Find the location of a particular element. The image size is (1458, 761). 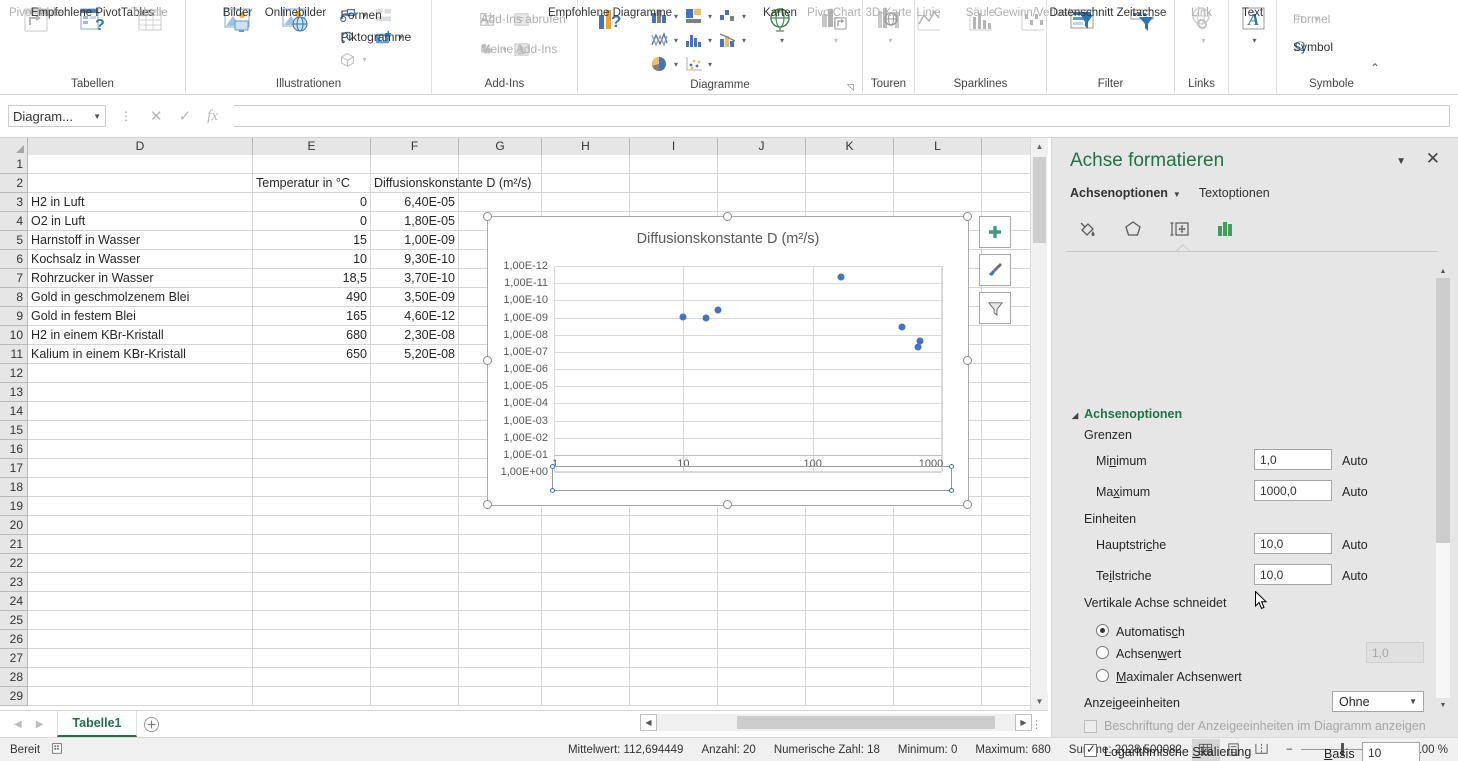

cell-K25 is located at coordinates (850, 620).